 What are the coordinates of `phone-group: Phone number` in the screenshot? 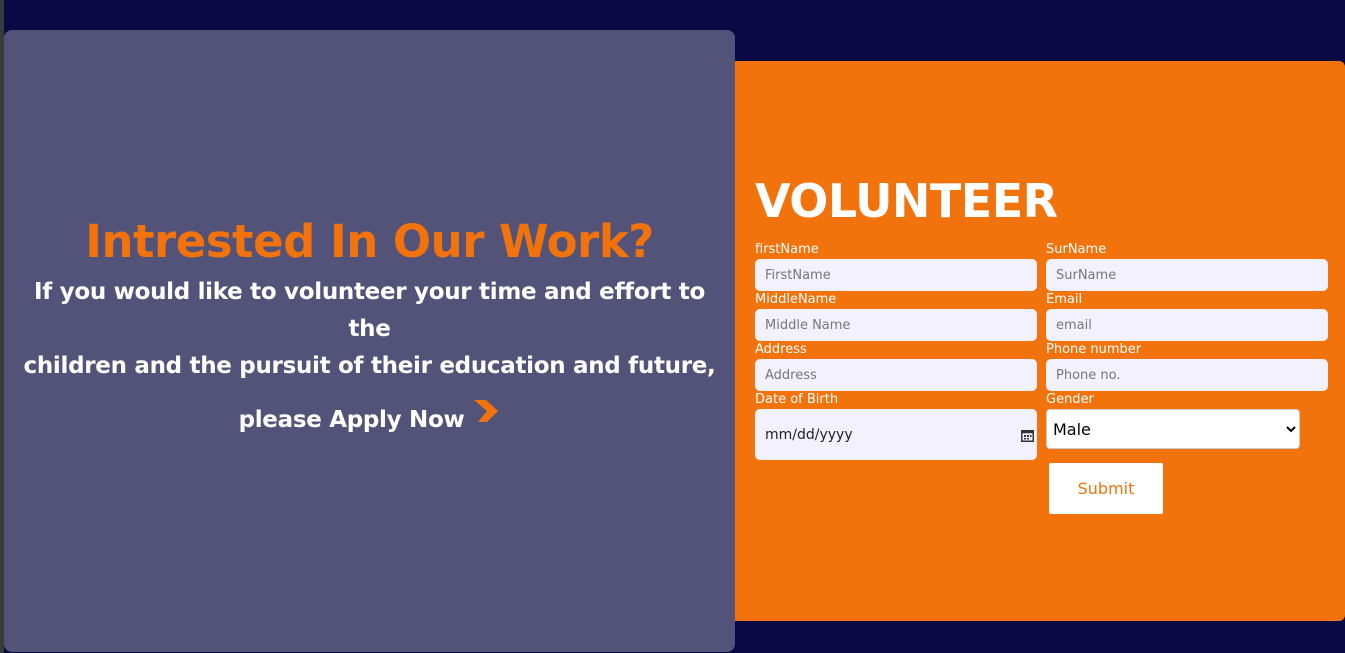 It's located at (1187, 366).